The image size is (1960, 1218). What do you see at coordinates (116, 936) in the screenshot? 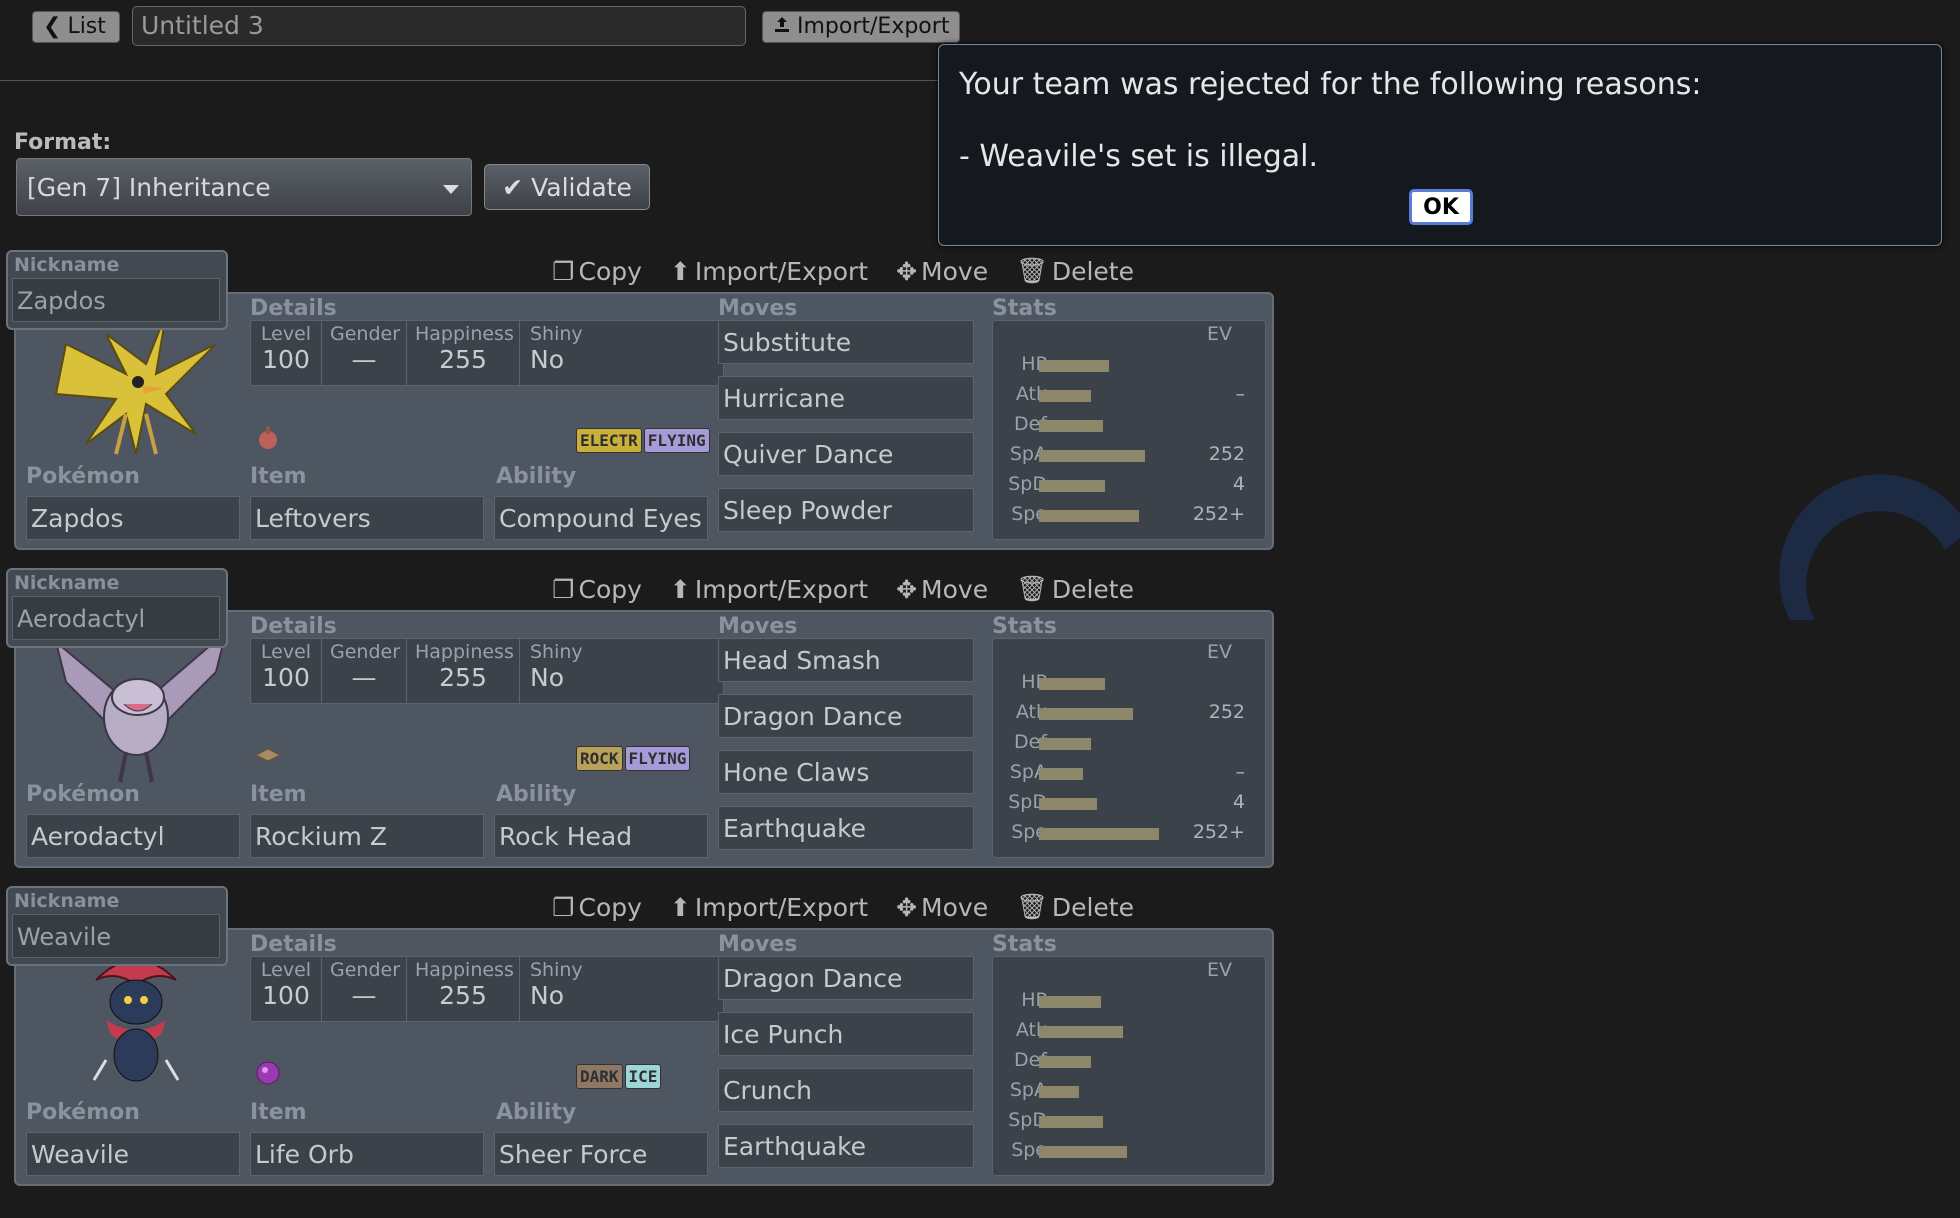
I see `nickname-input: Weavile` at bounding box center [116, 936].